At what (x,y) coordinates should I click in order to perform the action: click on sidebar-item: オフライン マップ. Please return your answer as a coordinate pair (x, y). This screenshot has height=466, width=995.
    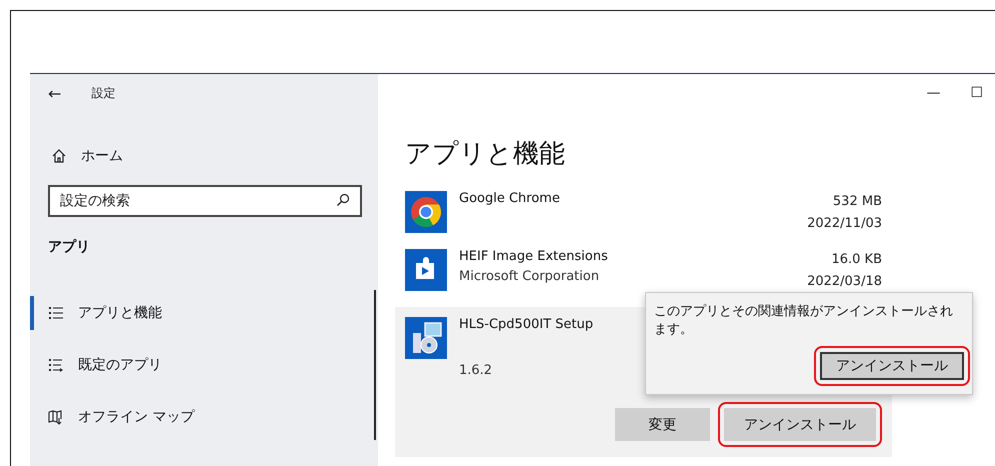
    Looking at the image, I should click on (204, 417).